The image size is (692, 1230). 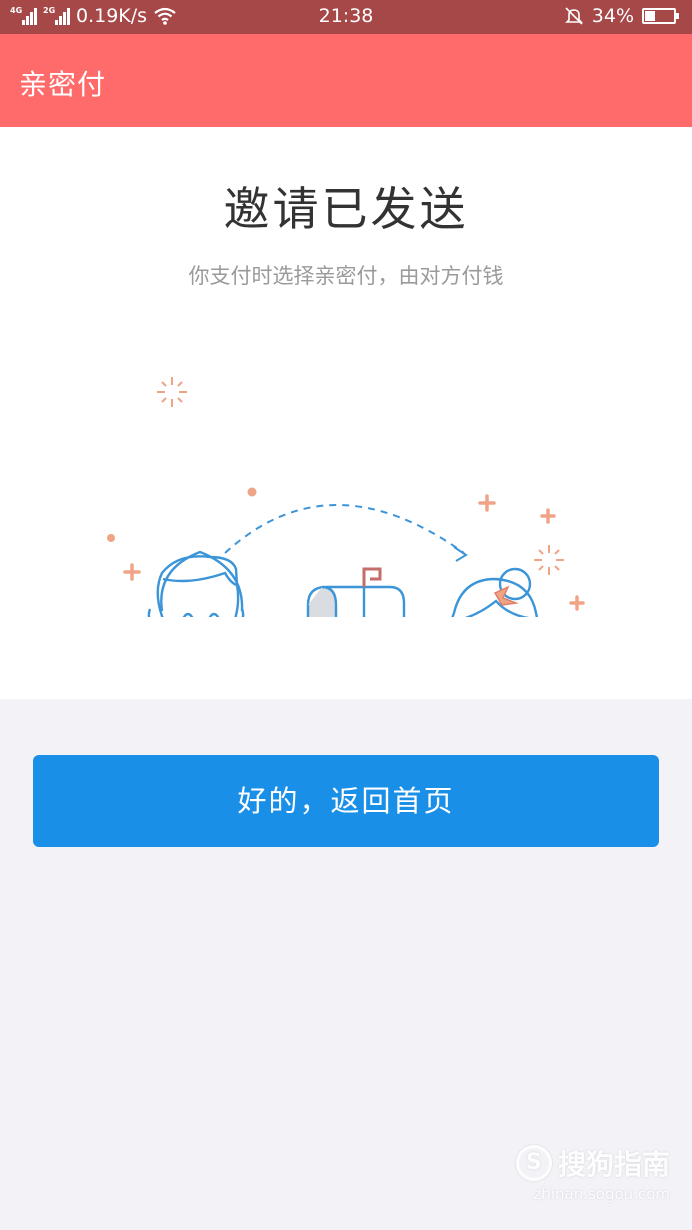 I want to click on app-bar: 亲密付, so click(x=346, y=80).